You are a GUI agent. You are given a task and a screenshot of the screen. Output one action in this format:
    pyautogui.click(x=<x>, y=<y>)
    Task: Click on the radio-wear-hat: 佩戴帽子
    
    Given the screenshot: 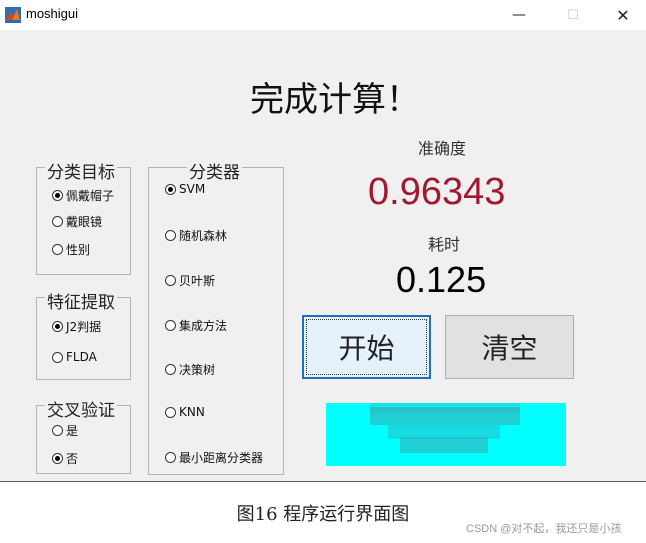 What is the action you would take?
    pyautogui.click(x=83, y=195)
    